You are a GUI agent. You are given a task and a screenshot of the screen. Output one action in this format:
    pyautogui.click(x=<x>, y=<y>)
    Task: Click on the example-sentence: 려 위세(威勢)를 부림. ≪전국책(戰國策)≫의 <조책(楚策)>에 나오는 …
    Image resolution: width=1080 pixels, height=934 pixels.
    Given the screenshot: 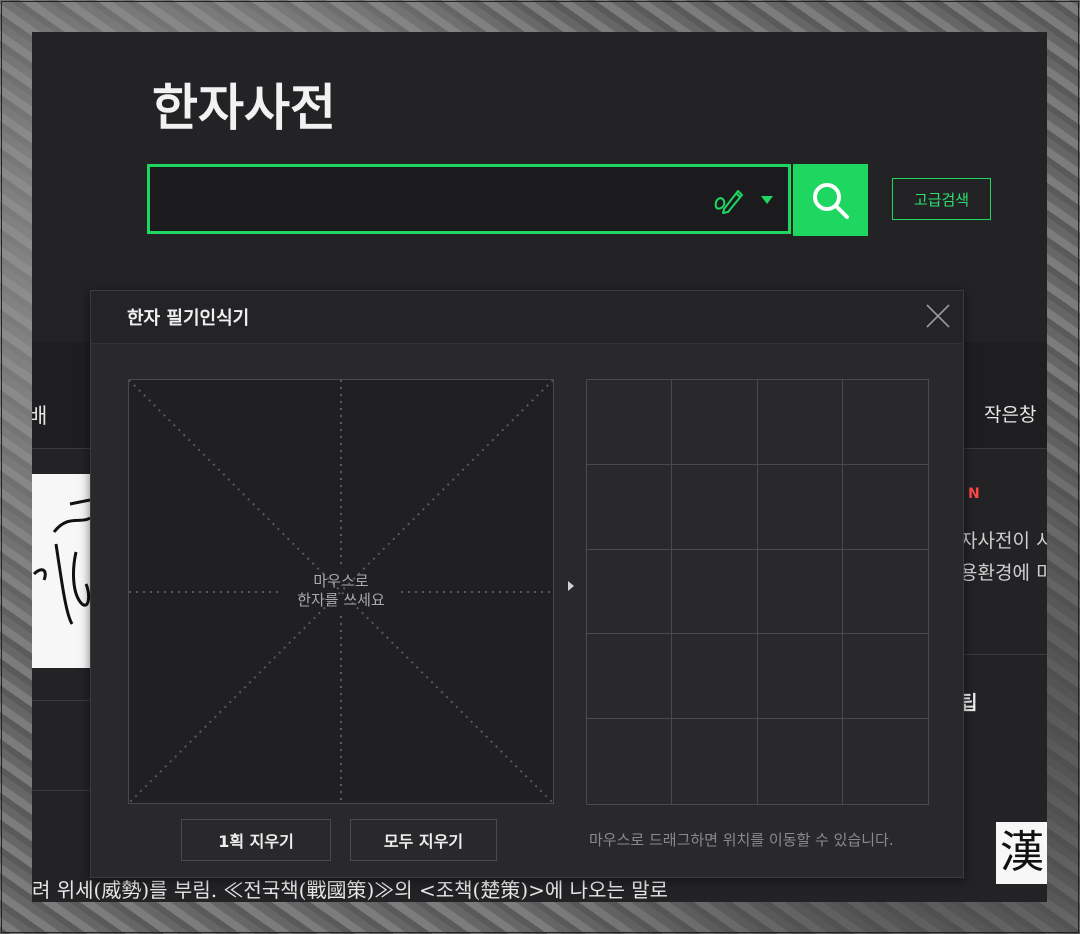 What is the action you would take?
    pyautogui.click(x=350, y=890)
    